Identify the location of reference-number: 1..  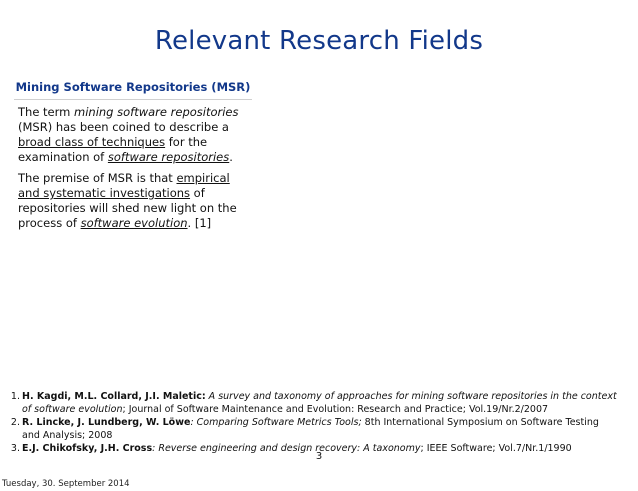
(15, 396).